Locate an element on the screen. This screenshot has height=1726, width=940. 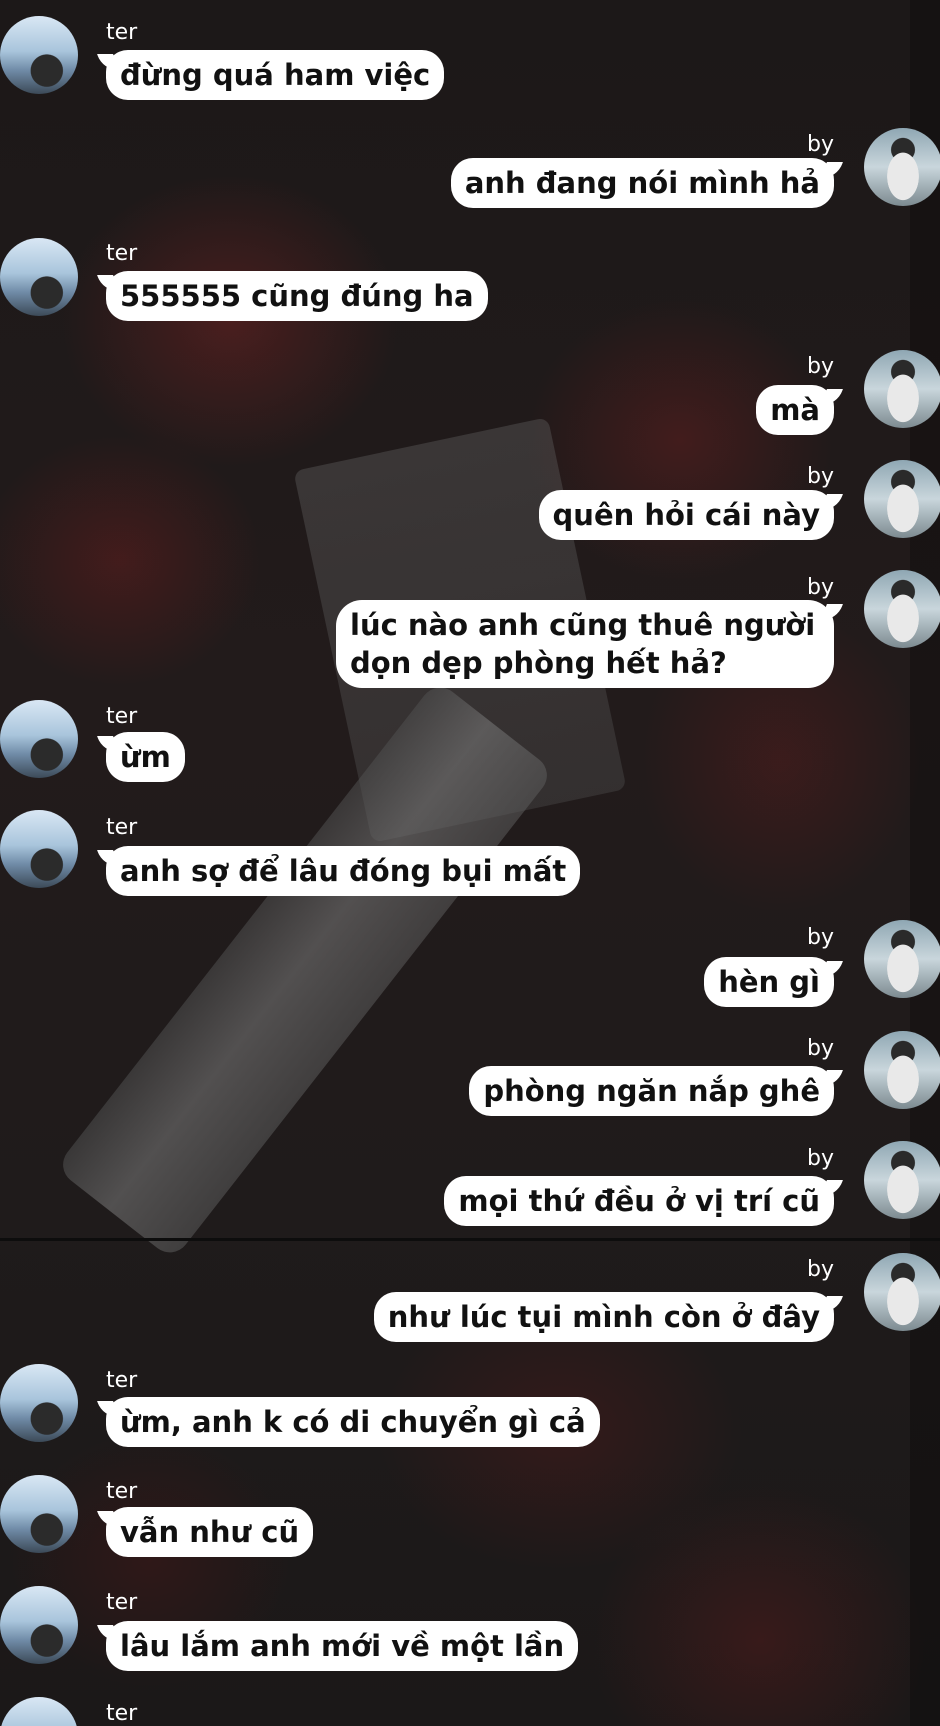
background-edge-strip is located at coordinates (925, 863).